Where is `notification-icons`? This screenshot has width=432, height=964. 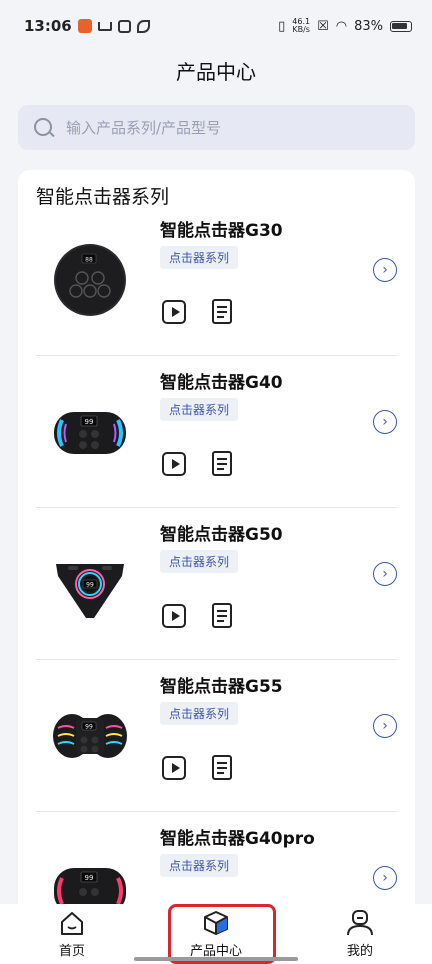
notification-icons is located at coordinates (113, 26).